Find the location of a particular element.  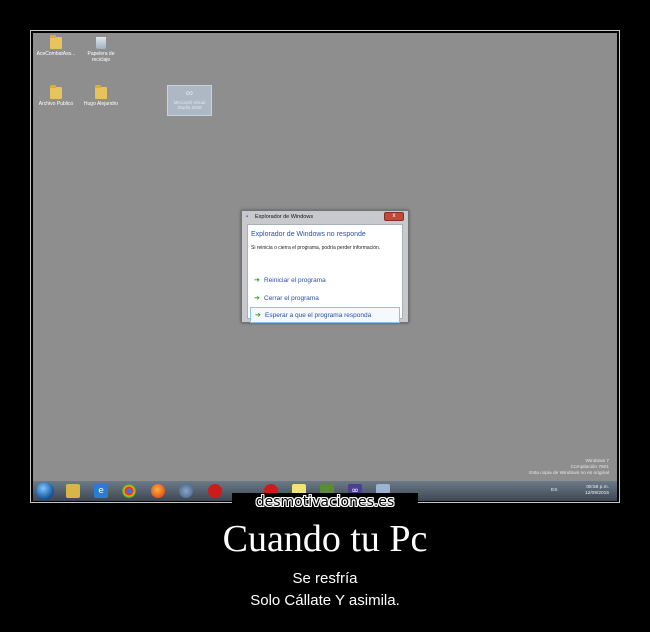

poster-caption-line-2: Solo Cállate Y asimila. is located at coordinates (325, 600).